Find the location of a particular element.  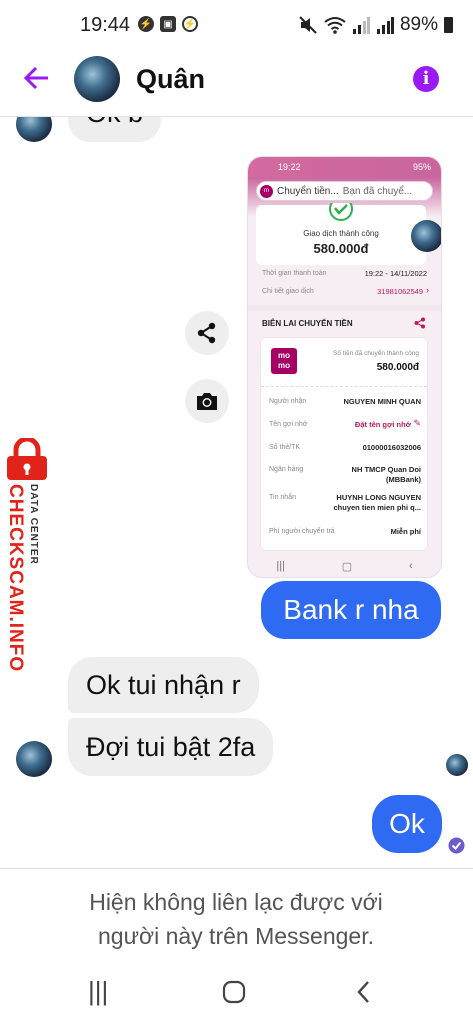

bank-label: Ngân hàng is located at coordinates (286, 469).